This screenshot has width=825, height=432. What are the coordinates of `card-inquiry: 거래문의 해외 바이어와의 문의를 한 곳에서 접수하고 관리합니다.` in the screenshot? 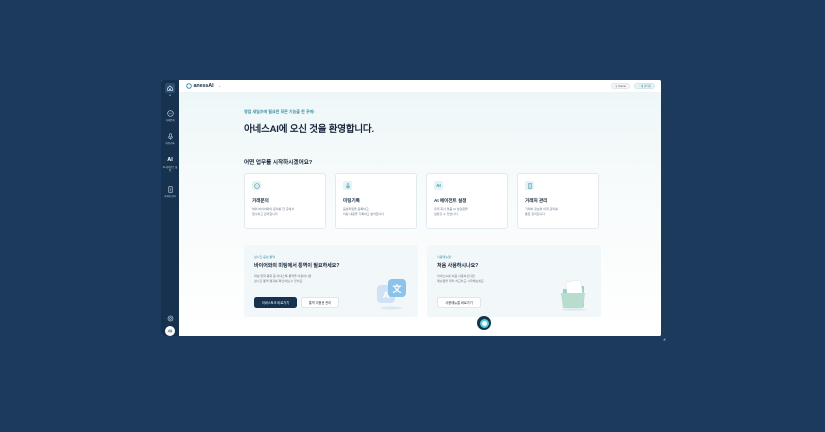 It's located at (285, 201).